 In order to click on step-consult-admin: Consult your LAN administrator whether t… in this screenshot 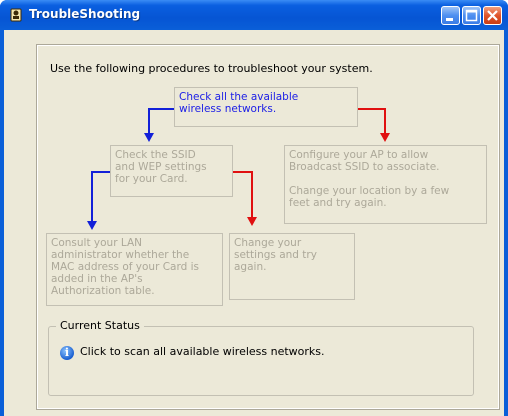, I will do `click(134, 269)`.